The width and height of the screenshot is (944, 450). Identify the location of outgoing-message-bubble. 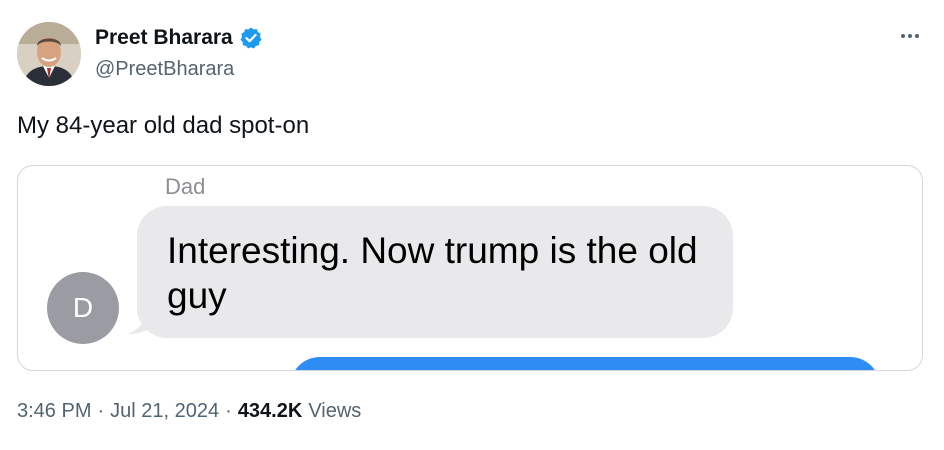
(585, 363).